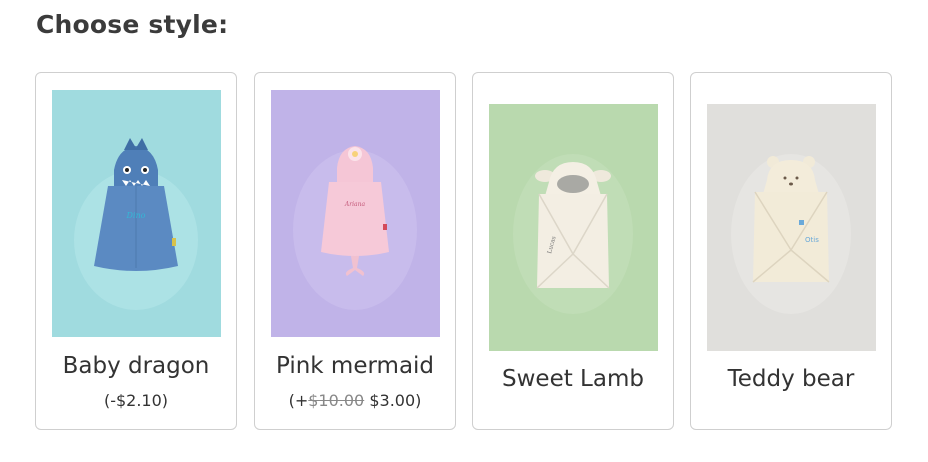 This screenshot has height=462, width=928. What do you see at coordinates (298, 400) in the screenshot?
I see `price-prefix: (+` at bounding box center [298, 400].